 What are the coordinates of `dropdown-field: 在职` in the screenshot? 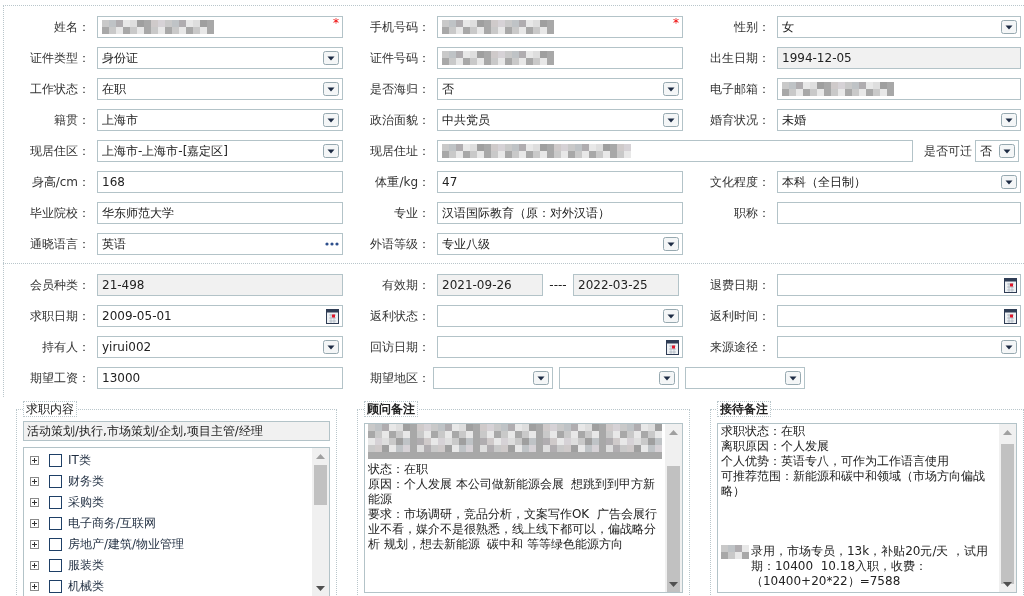 It's located at (220, 89).